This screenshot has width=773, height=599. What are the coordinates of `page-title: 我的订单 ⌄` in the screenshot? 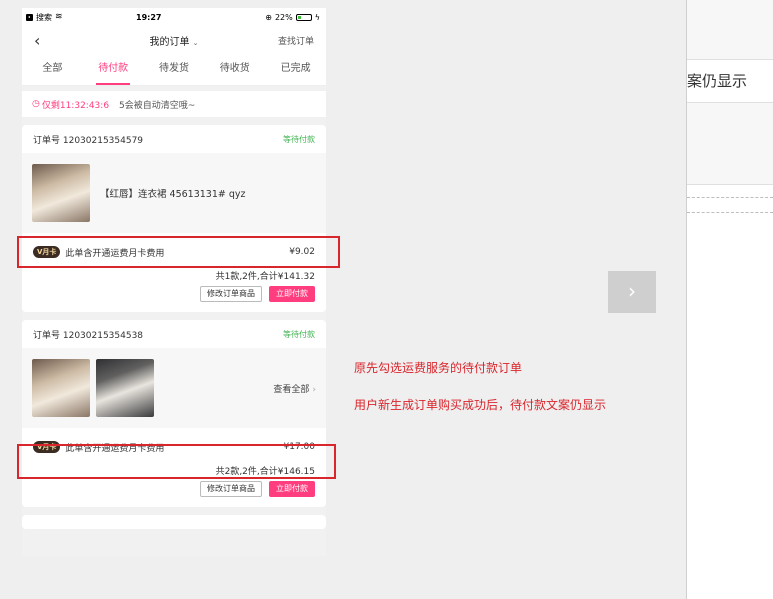 It's located at (174, 40).